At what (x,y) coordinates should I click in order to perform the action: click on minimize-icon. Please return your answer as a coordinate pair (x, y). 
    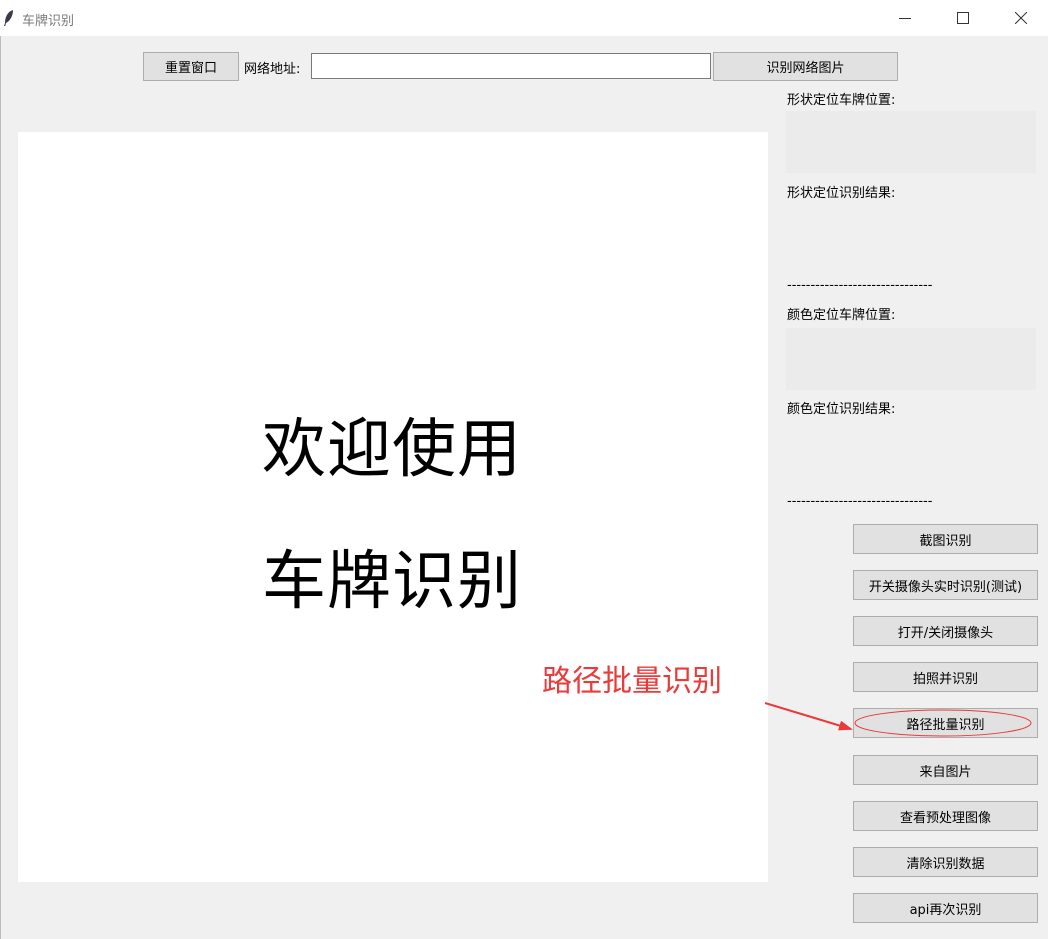
    Looking at the image, I should click on (905, 18).